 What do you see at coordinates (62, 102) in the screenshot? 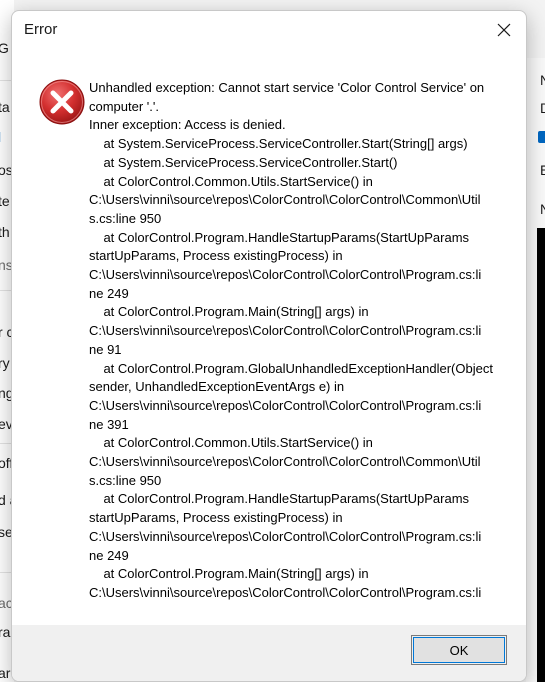
I see `error-icon` at bounding box center [62, 102].